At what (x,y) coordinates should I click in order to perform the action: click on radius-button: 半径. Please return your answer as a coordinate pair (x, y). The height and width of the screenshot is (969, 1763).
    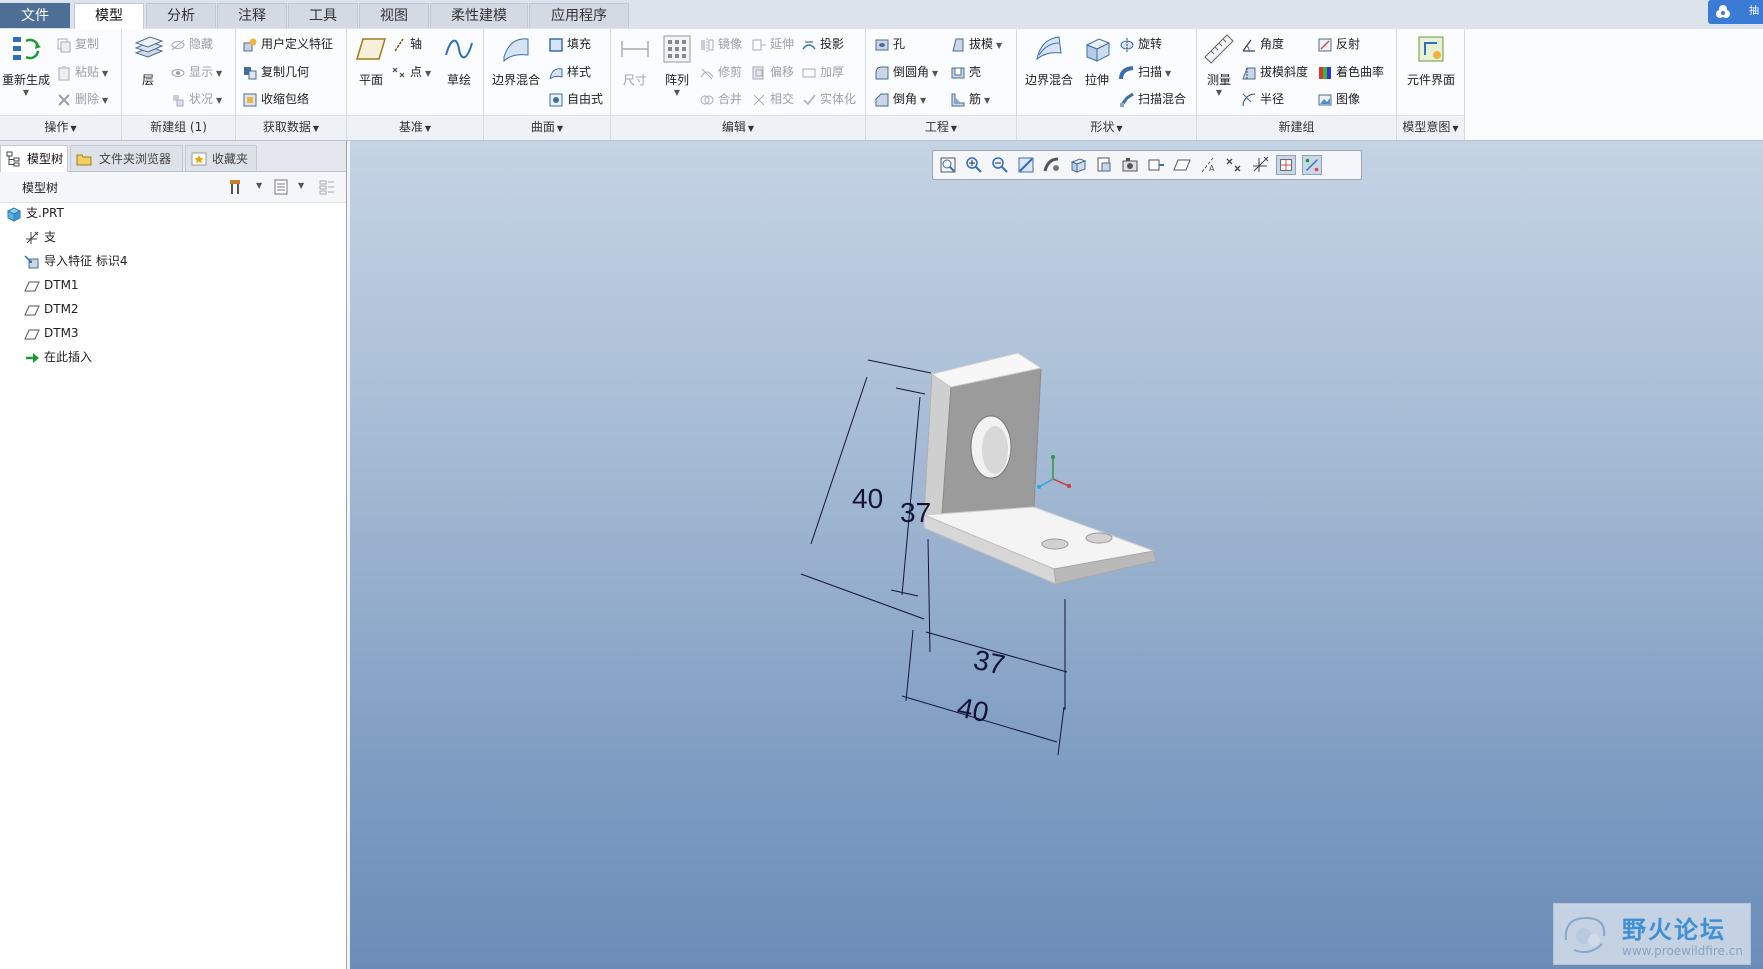
    Looking at the image, I should click on (1262, 99).